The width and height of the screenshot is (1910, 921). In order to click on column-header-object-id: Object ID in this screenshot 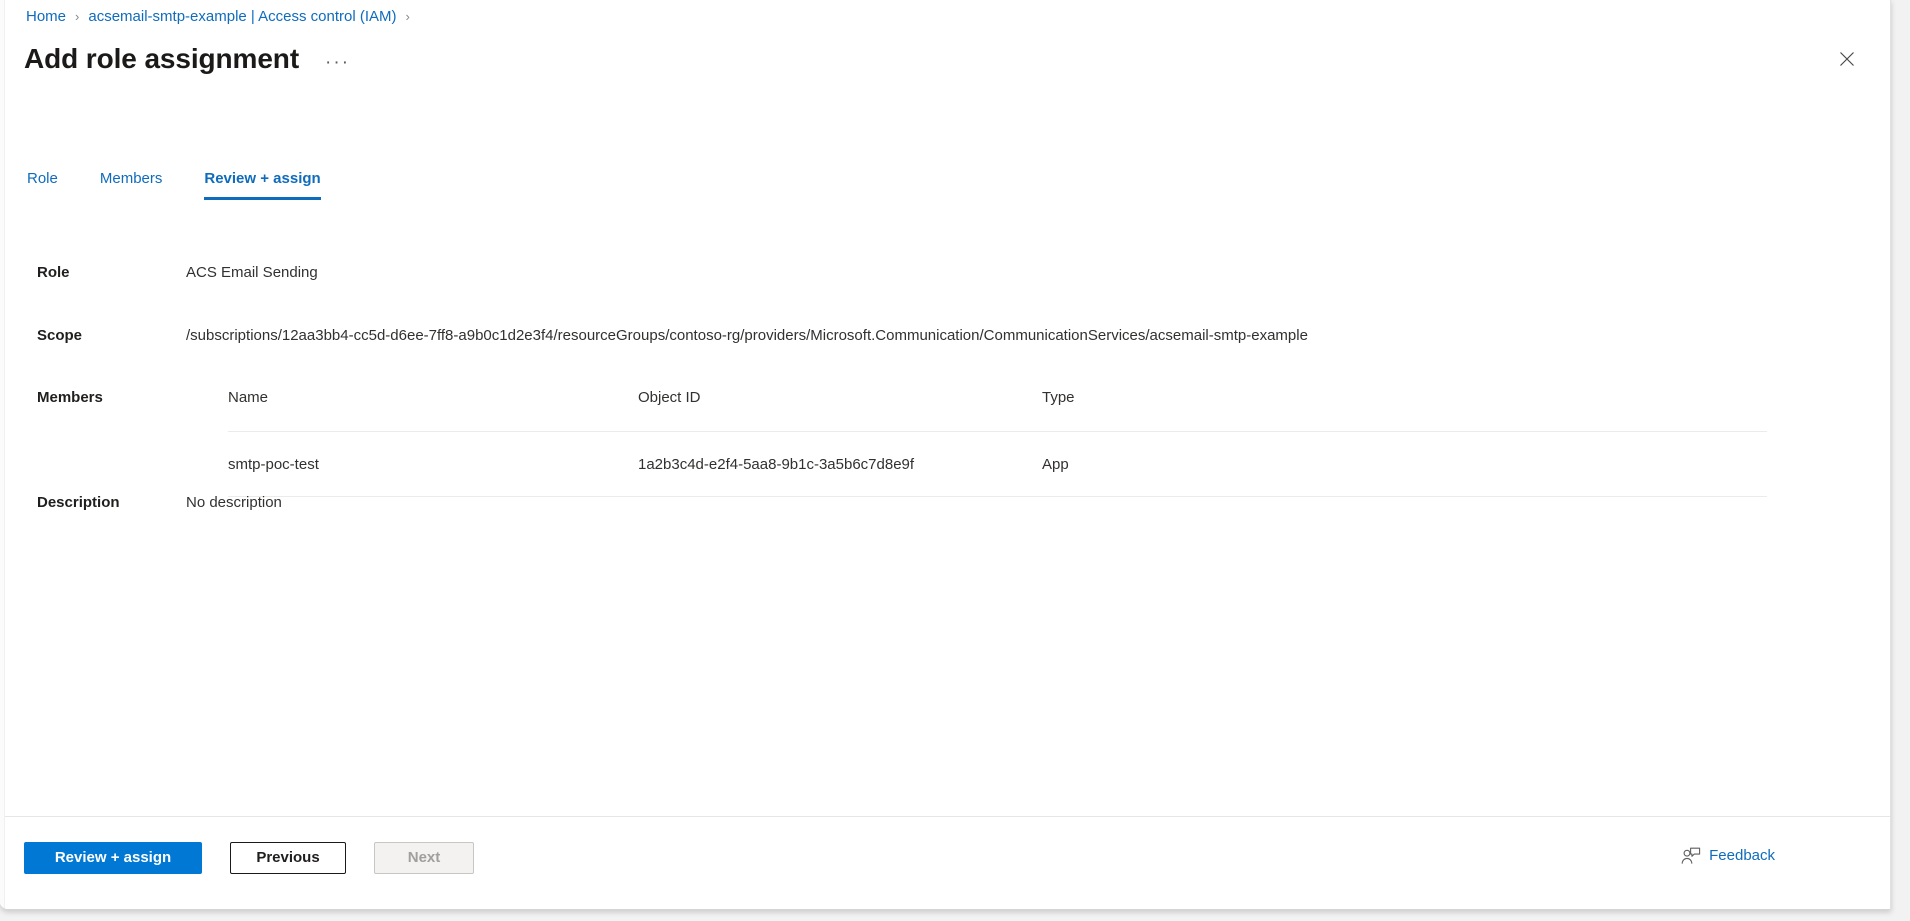, I will do `click(840, 409)`.